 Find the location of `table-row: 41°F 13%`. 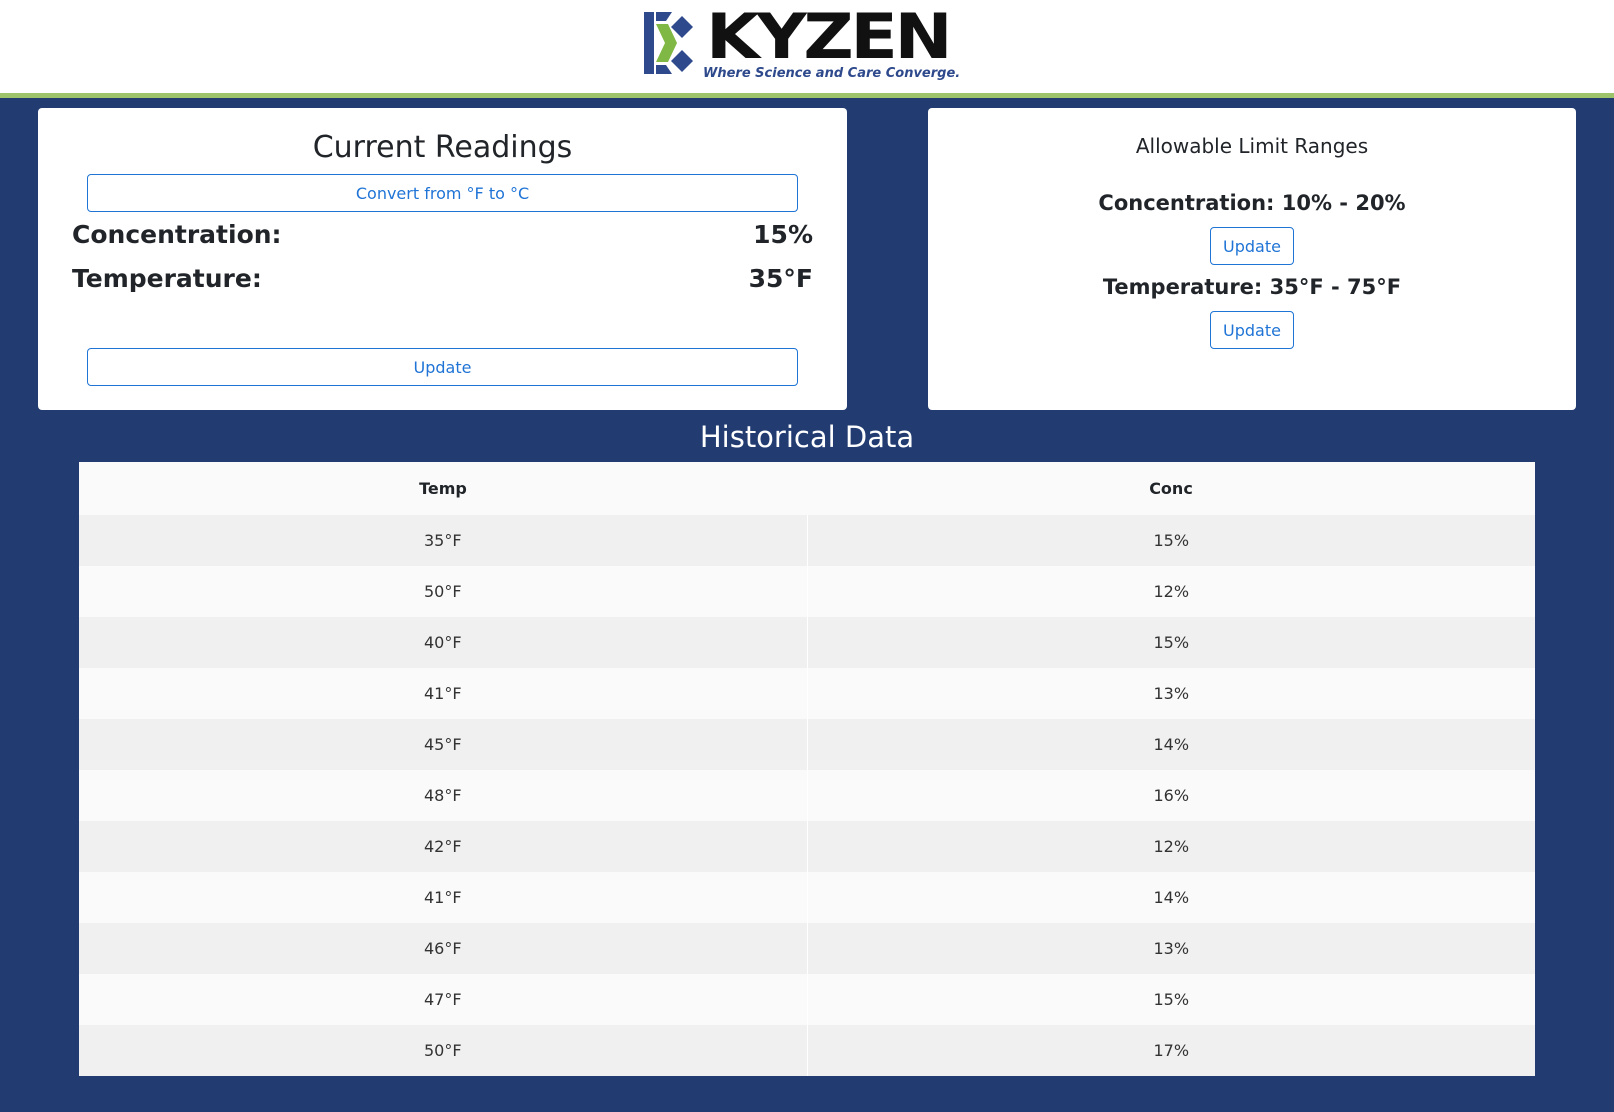

table-row: 41°F 13% is located at coordinates (807, 693).